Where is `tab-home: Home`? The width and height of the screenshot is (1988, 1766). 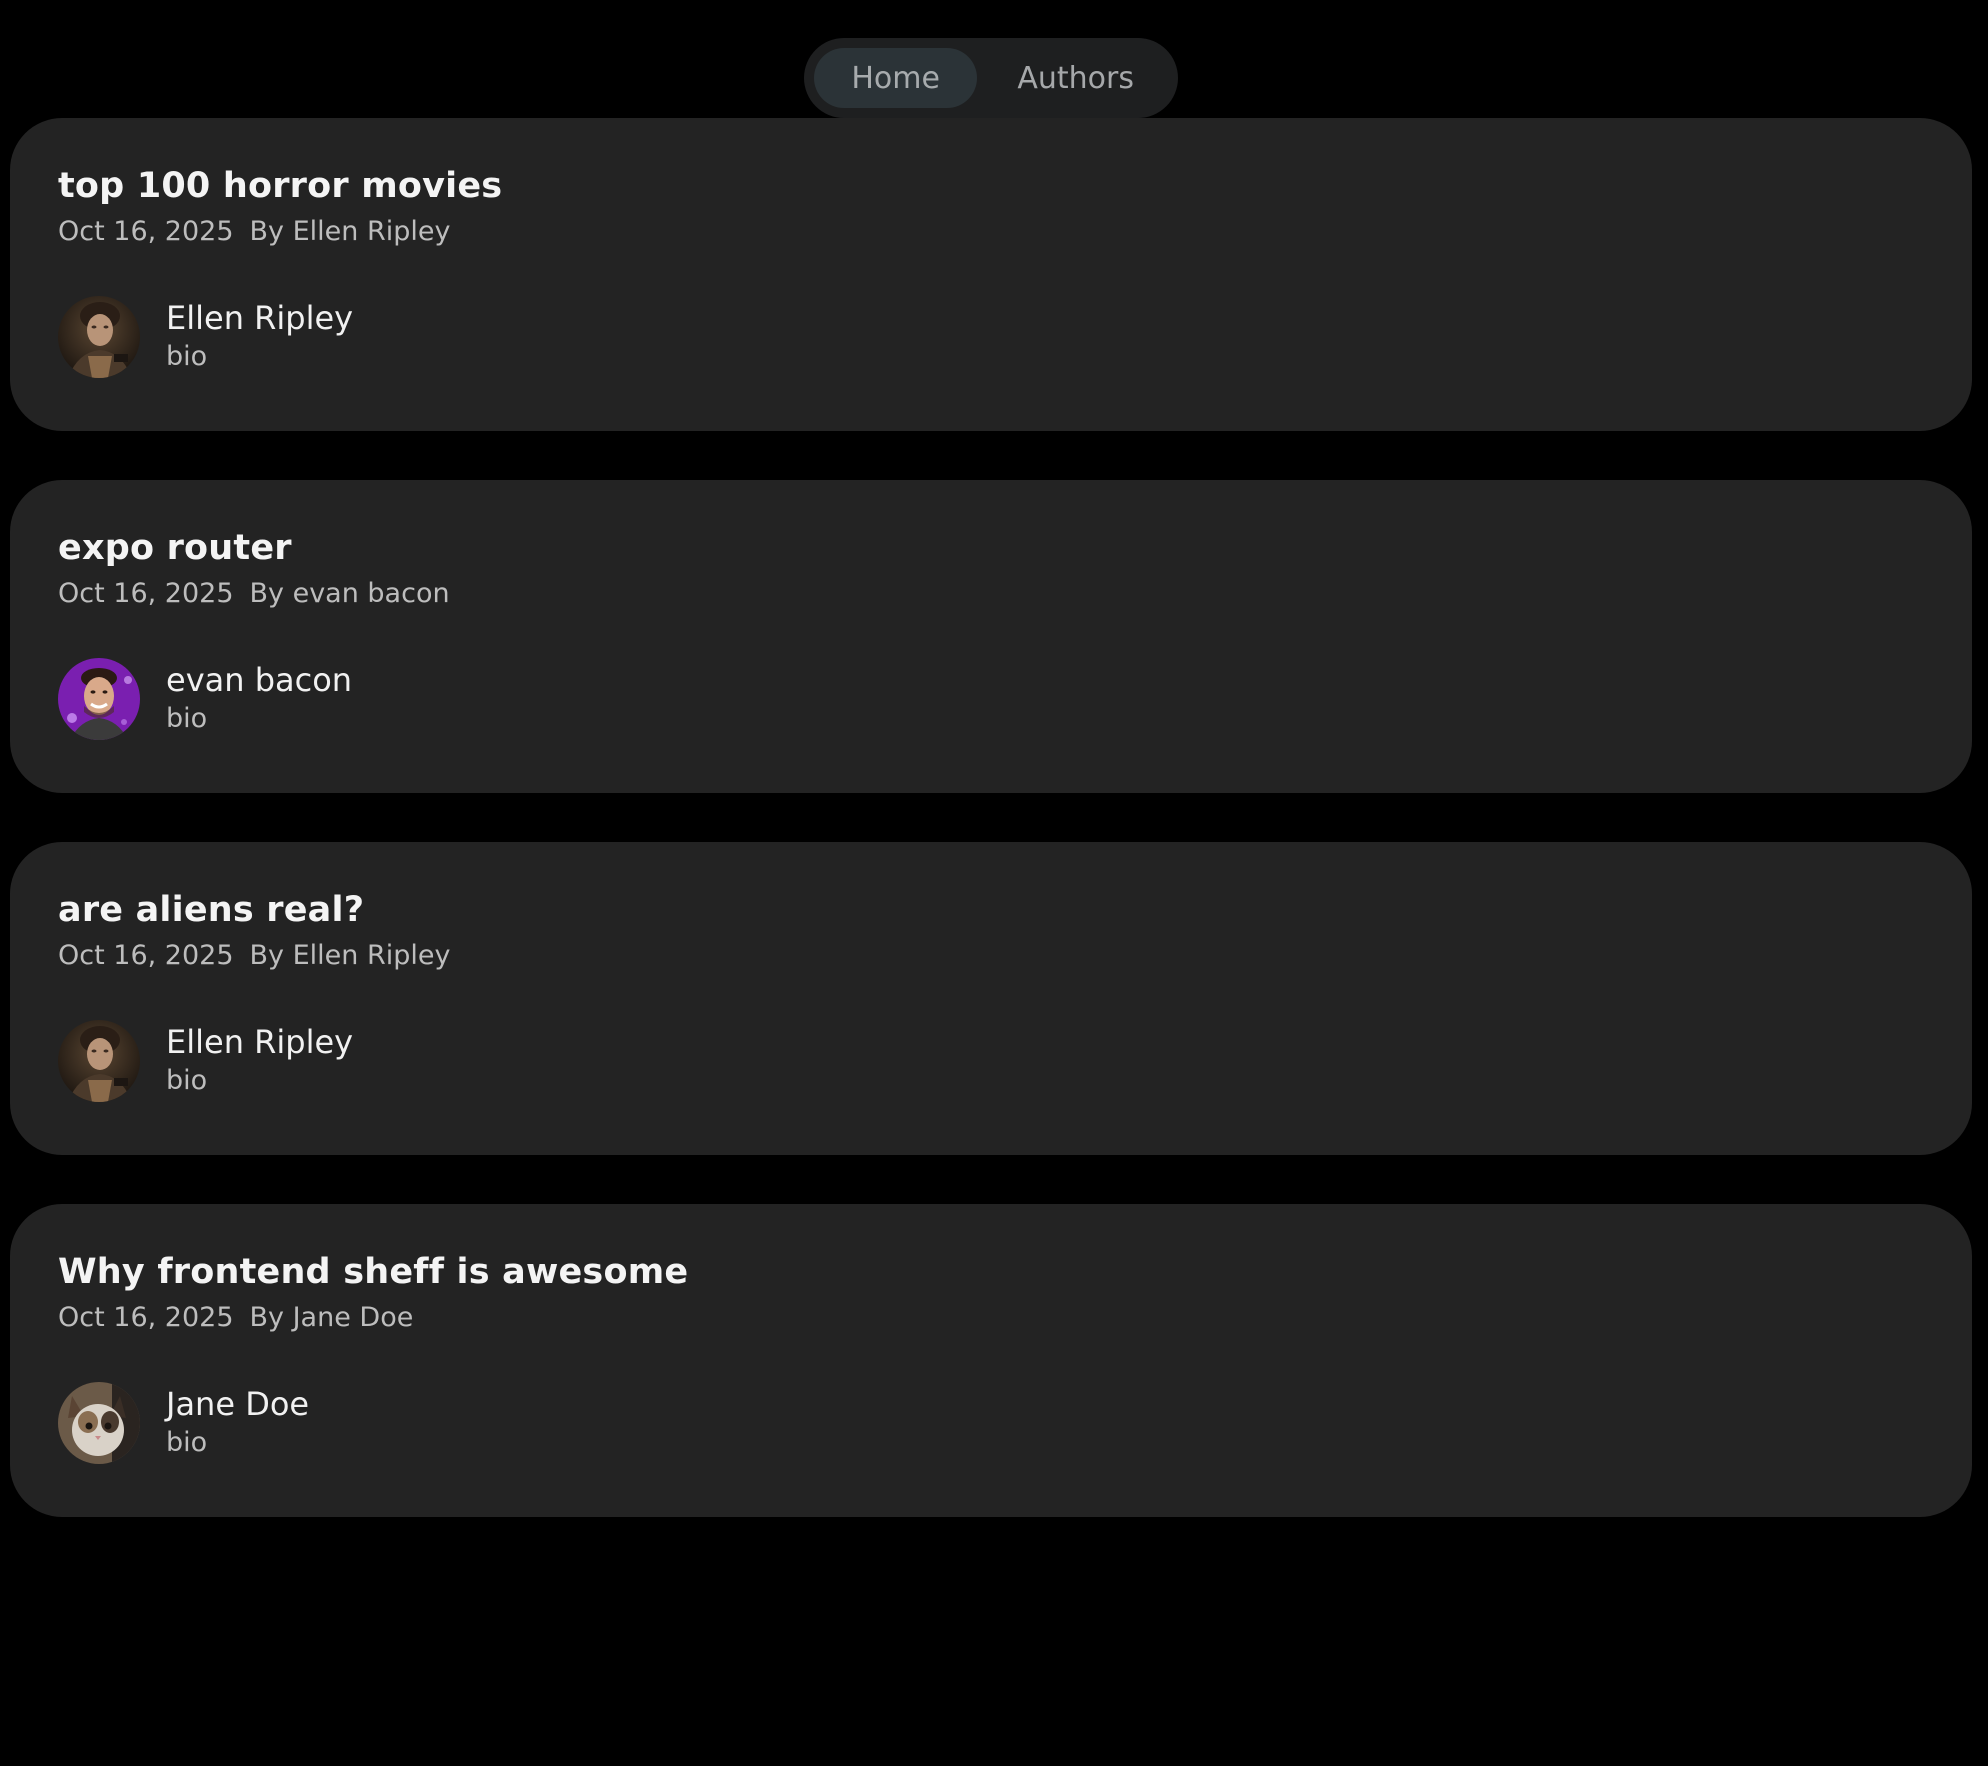
tab-home: Home is located at coordinates (896, 78).